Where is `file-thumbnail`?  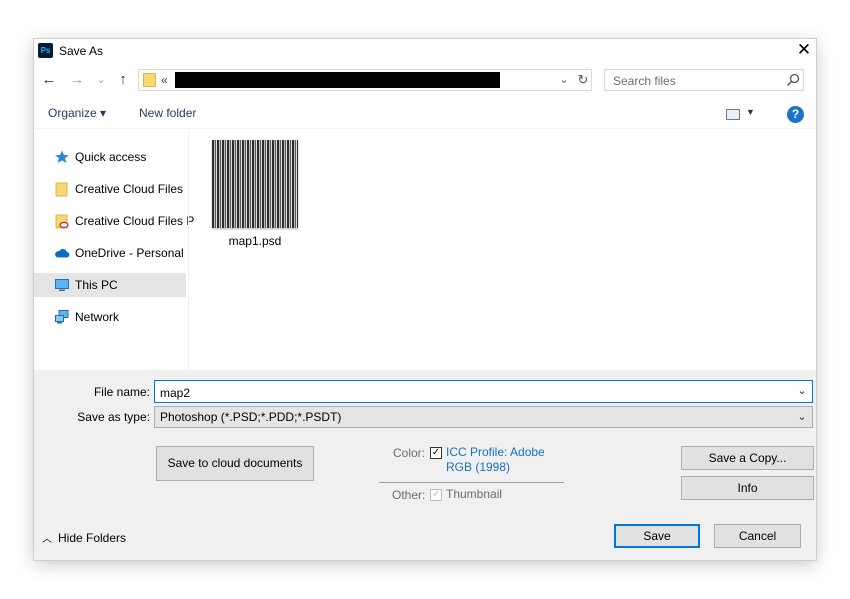 file-thumbnail is located at coordinates (255, 184).